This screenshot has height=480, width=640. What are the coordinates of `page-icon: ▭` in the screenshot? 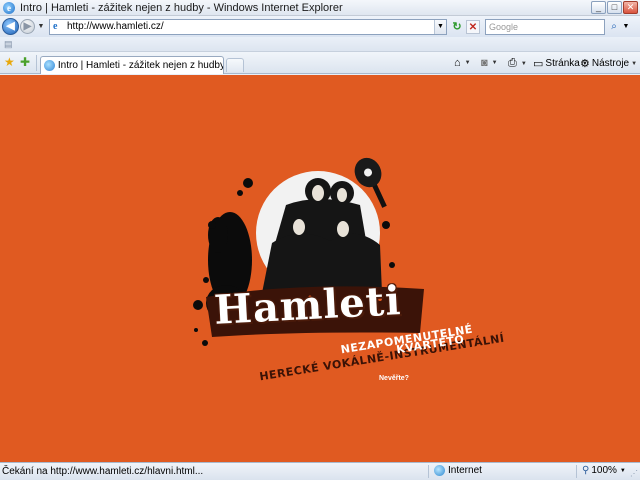 It's located at (538, 64).